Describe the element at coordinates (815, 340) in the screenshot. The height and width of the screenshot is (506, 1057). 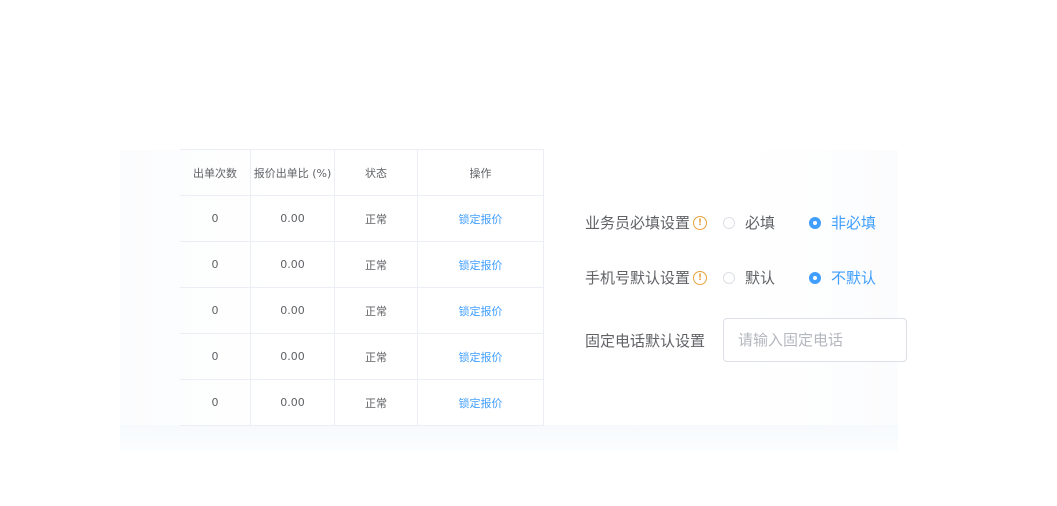
I see `landline-input` at that location.